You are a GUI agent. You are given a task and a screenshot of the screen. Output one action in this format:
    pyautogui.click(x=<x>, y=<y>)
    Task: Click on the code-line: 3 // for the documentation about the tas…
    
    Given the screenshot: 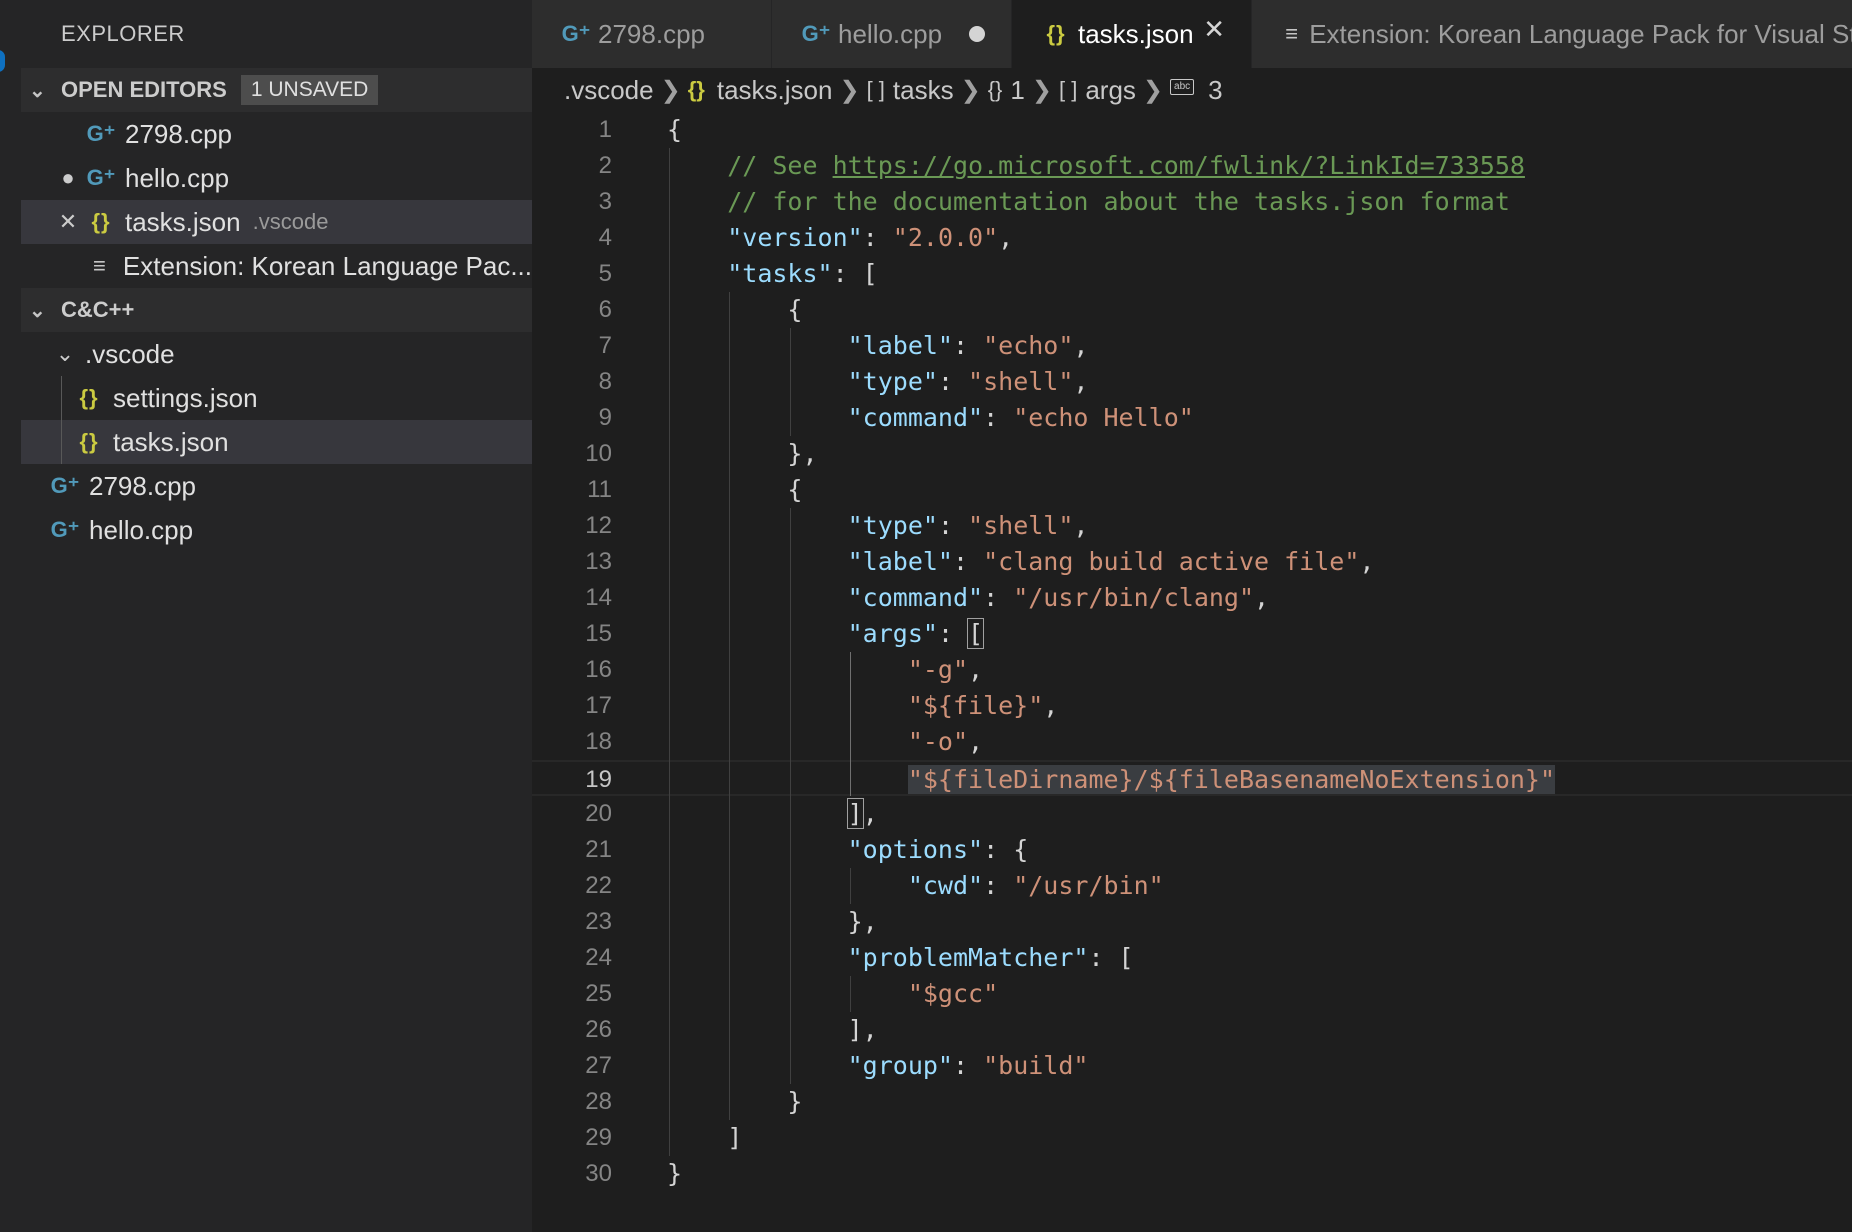 What is the action you would take?
    pyautogui.click(x=1192, y=202)
    